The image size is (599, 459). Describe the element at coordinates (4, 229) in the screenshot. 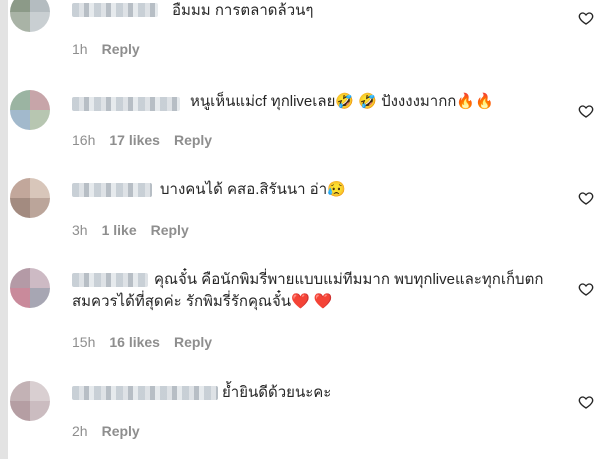

I see `scroll-rail` at that location.